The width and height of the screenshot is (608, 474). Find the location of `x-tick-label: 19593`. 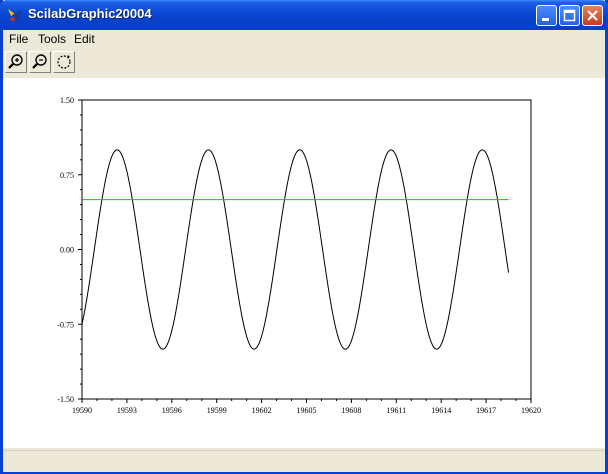

x-tick-label: 19593 is located at coordinates (127, 410).